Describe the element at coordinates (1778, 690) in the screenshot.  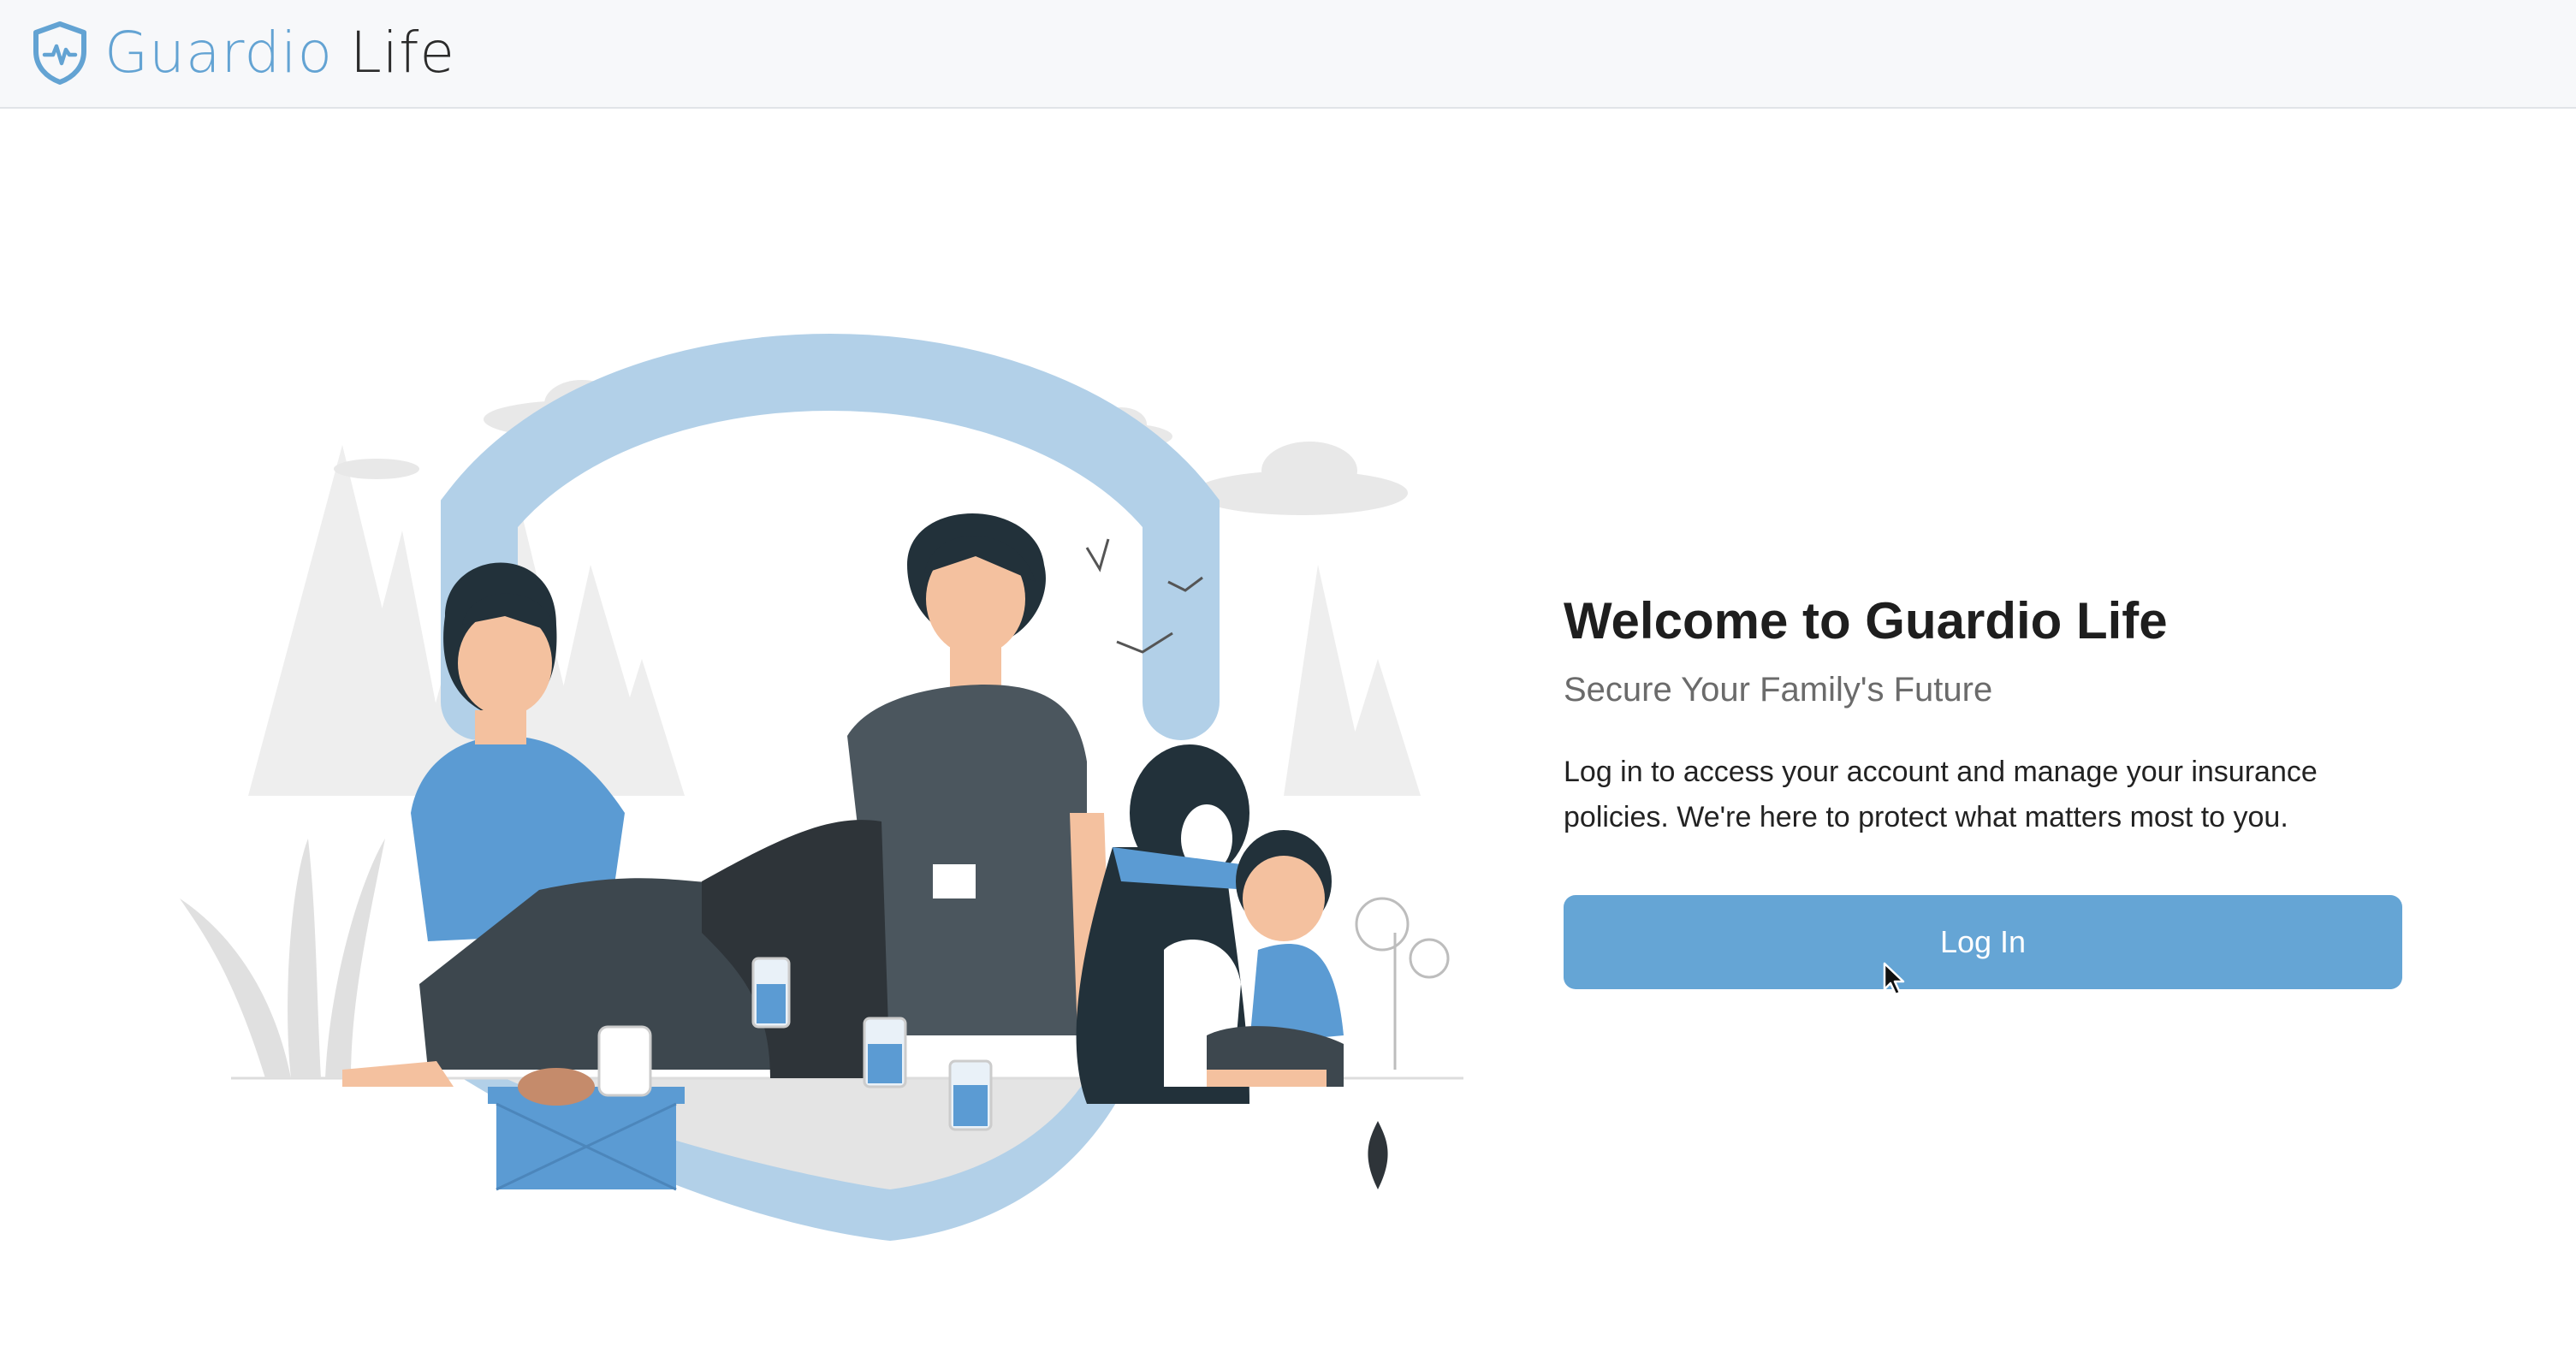
I see `welcome-subtitle: Secure Your Family's Future` at that location.